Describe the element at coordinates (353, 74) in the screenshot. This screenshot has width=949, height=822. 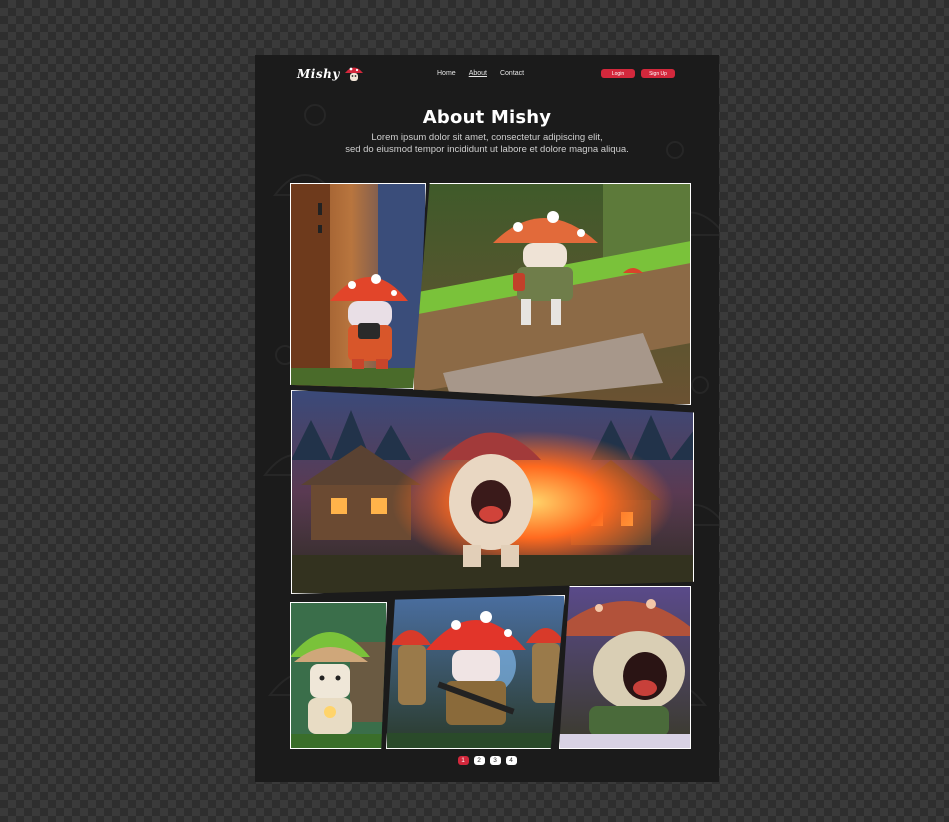
I see `mushroom-mascot-icon` at that location.